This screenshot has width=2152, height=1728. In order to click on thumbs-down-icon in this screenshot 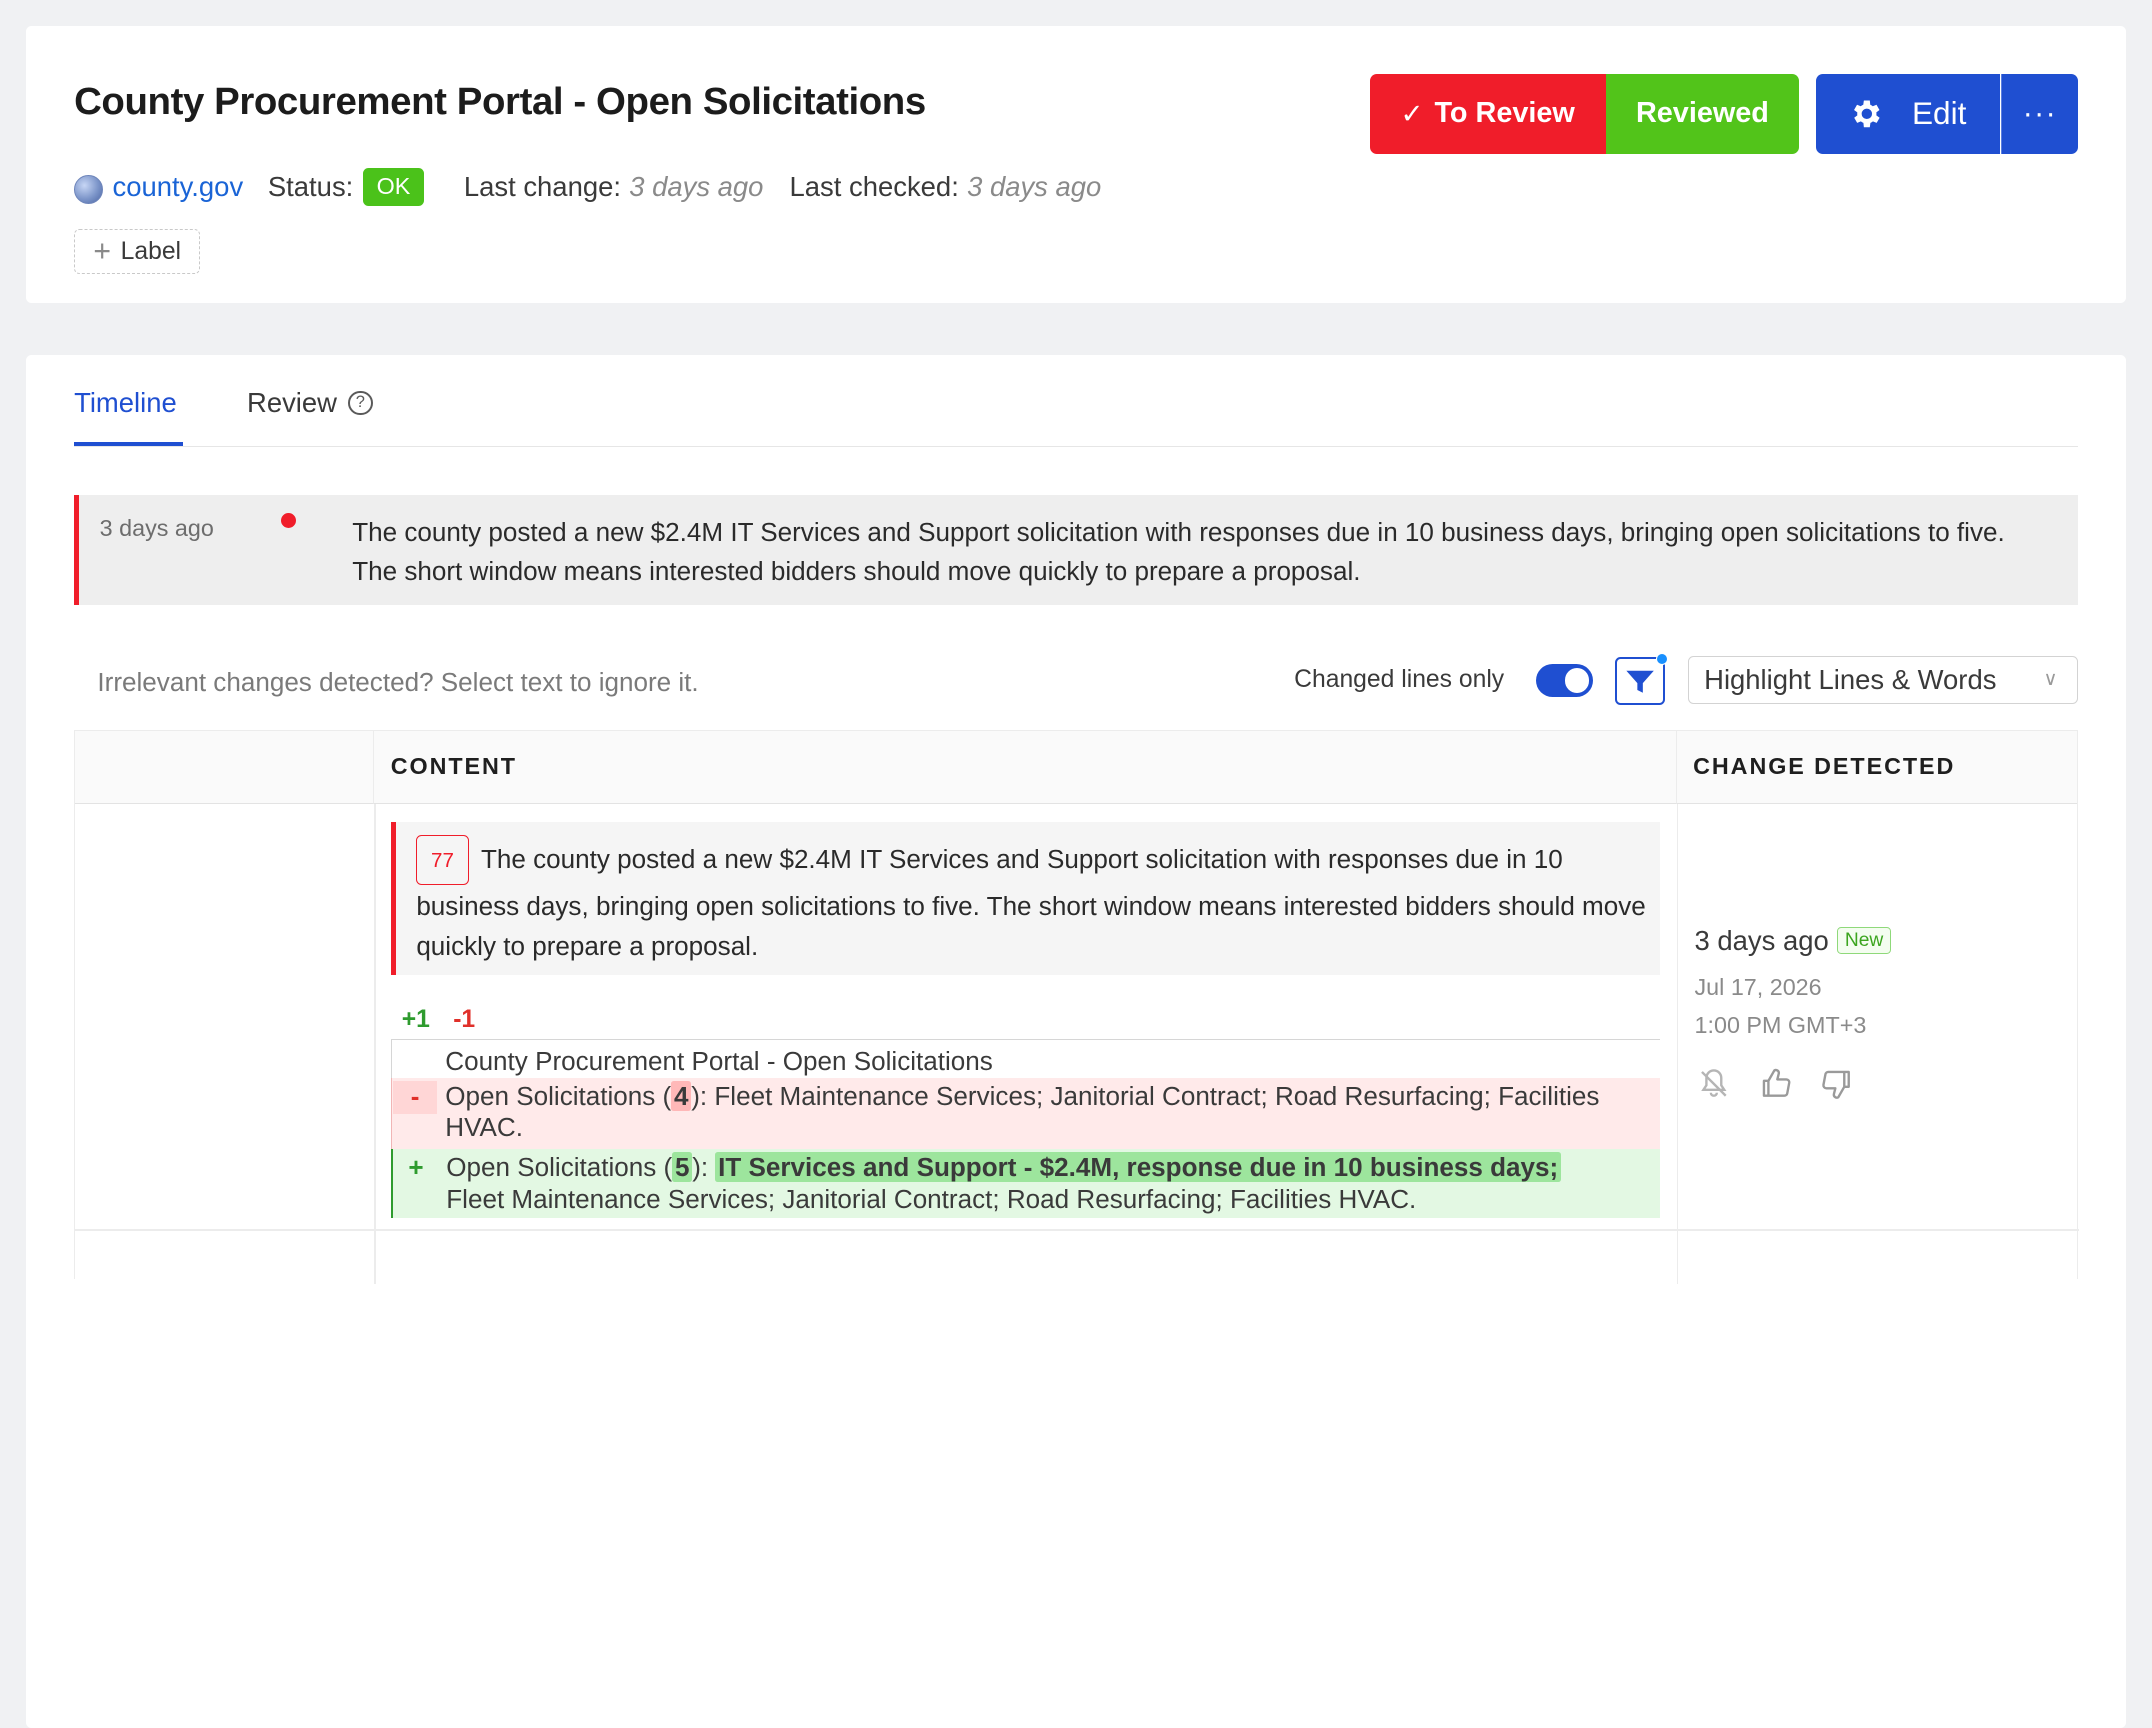, I will do `click(1837, 1084)`.